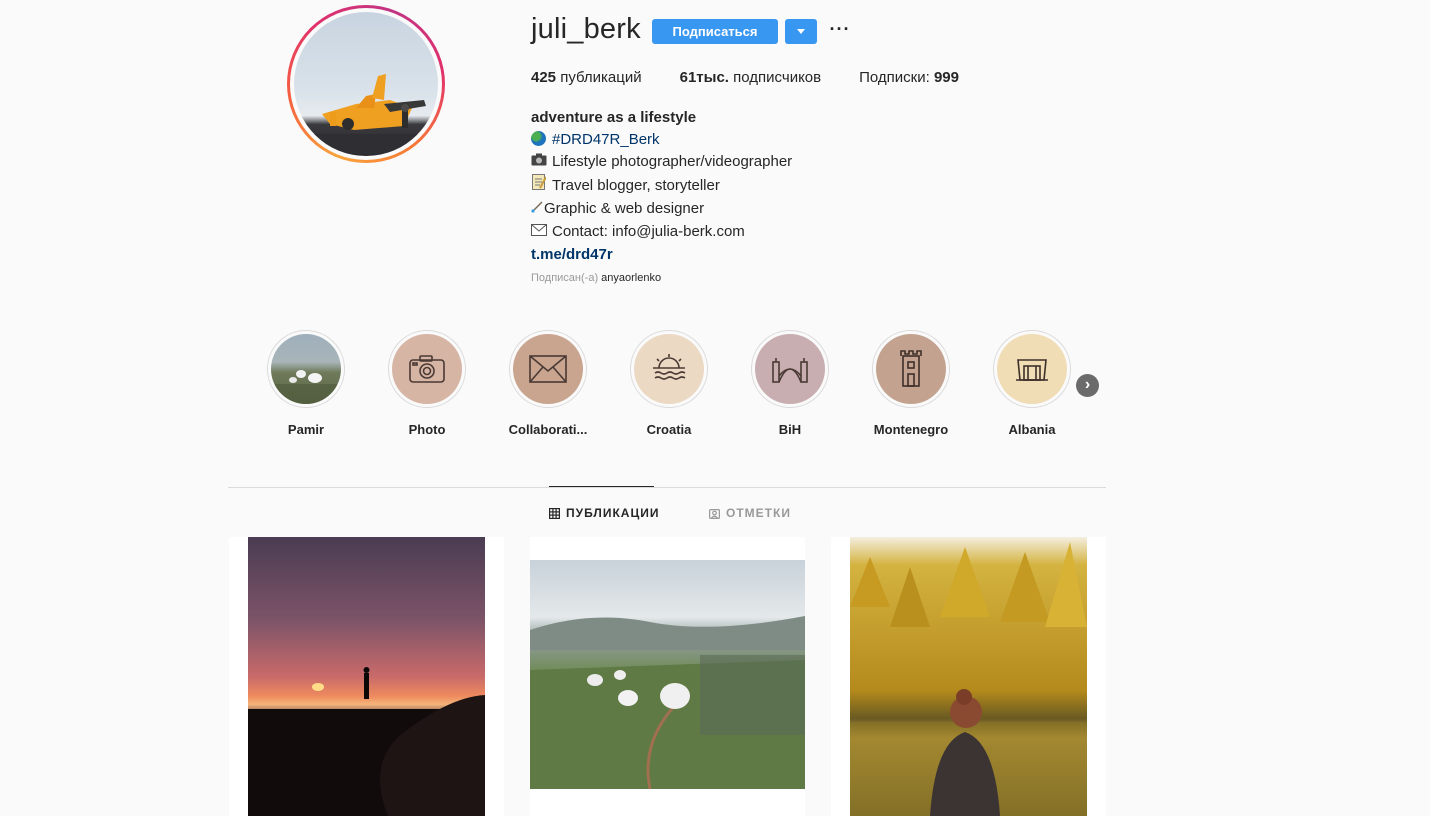 The image size is (1430, 816). Describe the element at coordinates (599, 77) in the screenshot. I see `posts-count-label: публикаций` at that location.